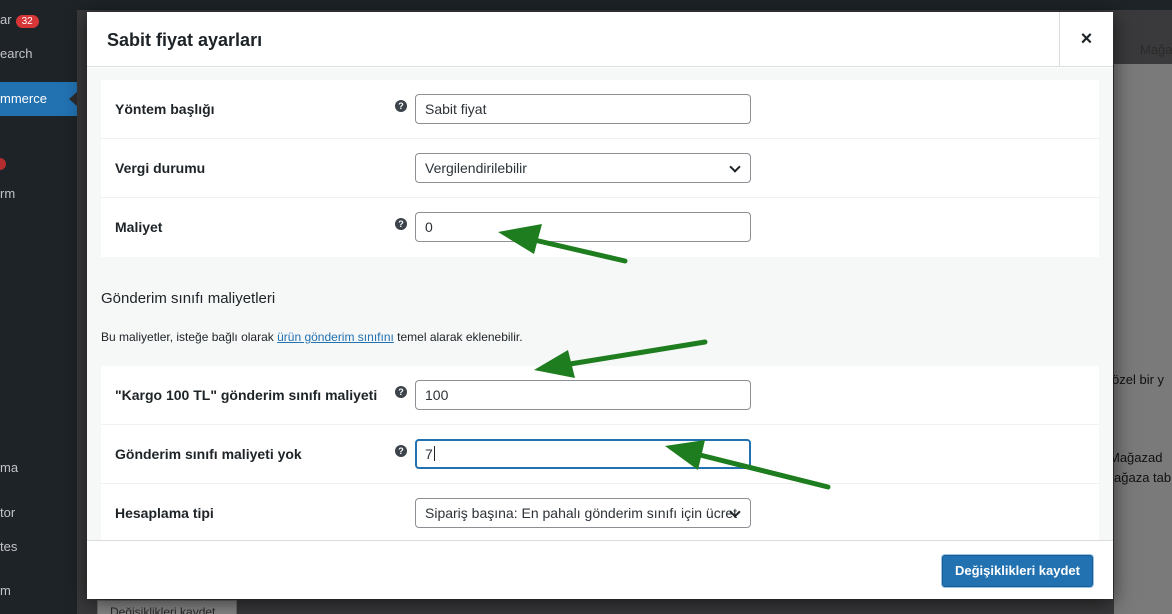  I want to click on modal-title: Sabit fiyat ayarları, so click(185, 40).